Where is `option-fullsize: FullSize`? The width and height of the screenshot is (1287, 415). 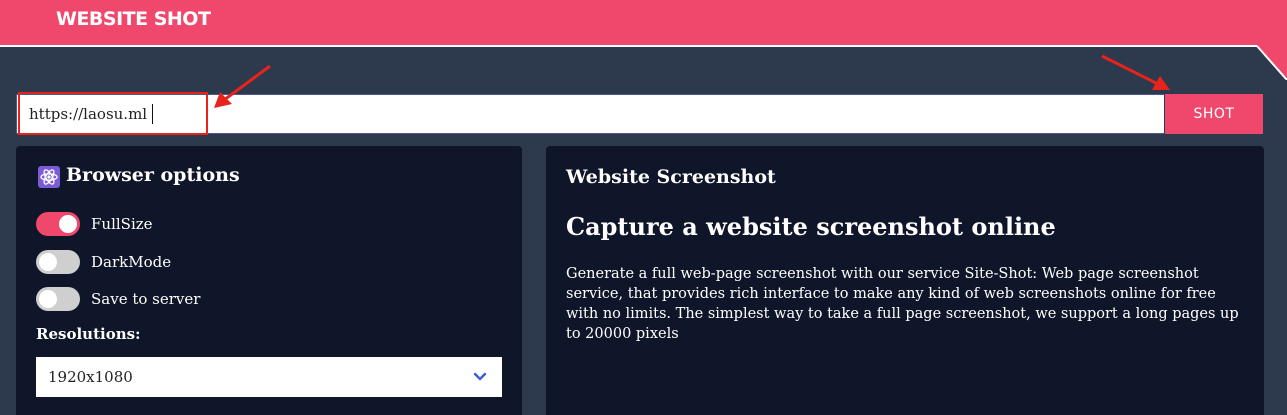 option-fullsize: FullSize is located at coordinates (94, 224).